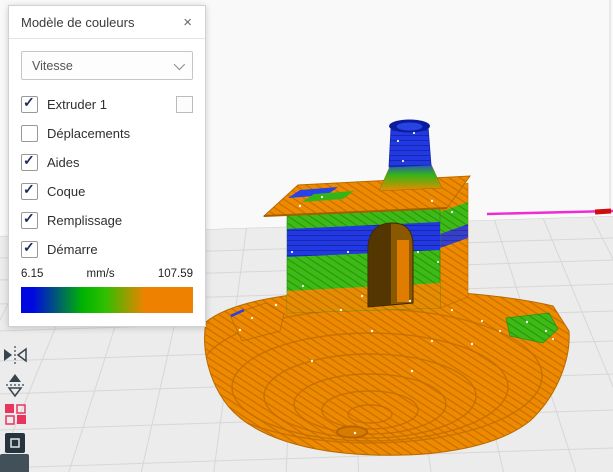  I want to click on mirror-horizontal-icon, so click(15, 355).